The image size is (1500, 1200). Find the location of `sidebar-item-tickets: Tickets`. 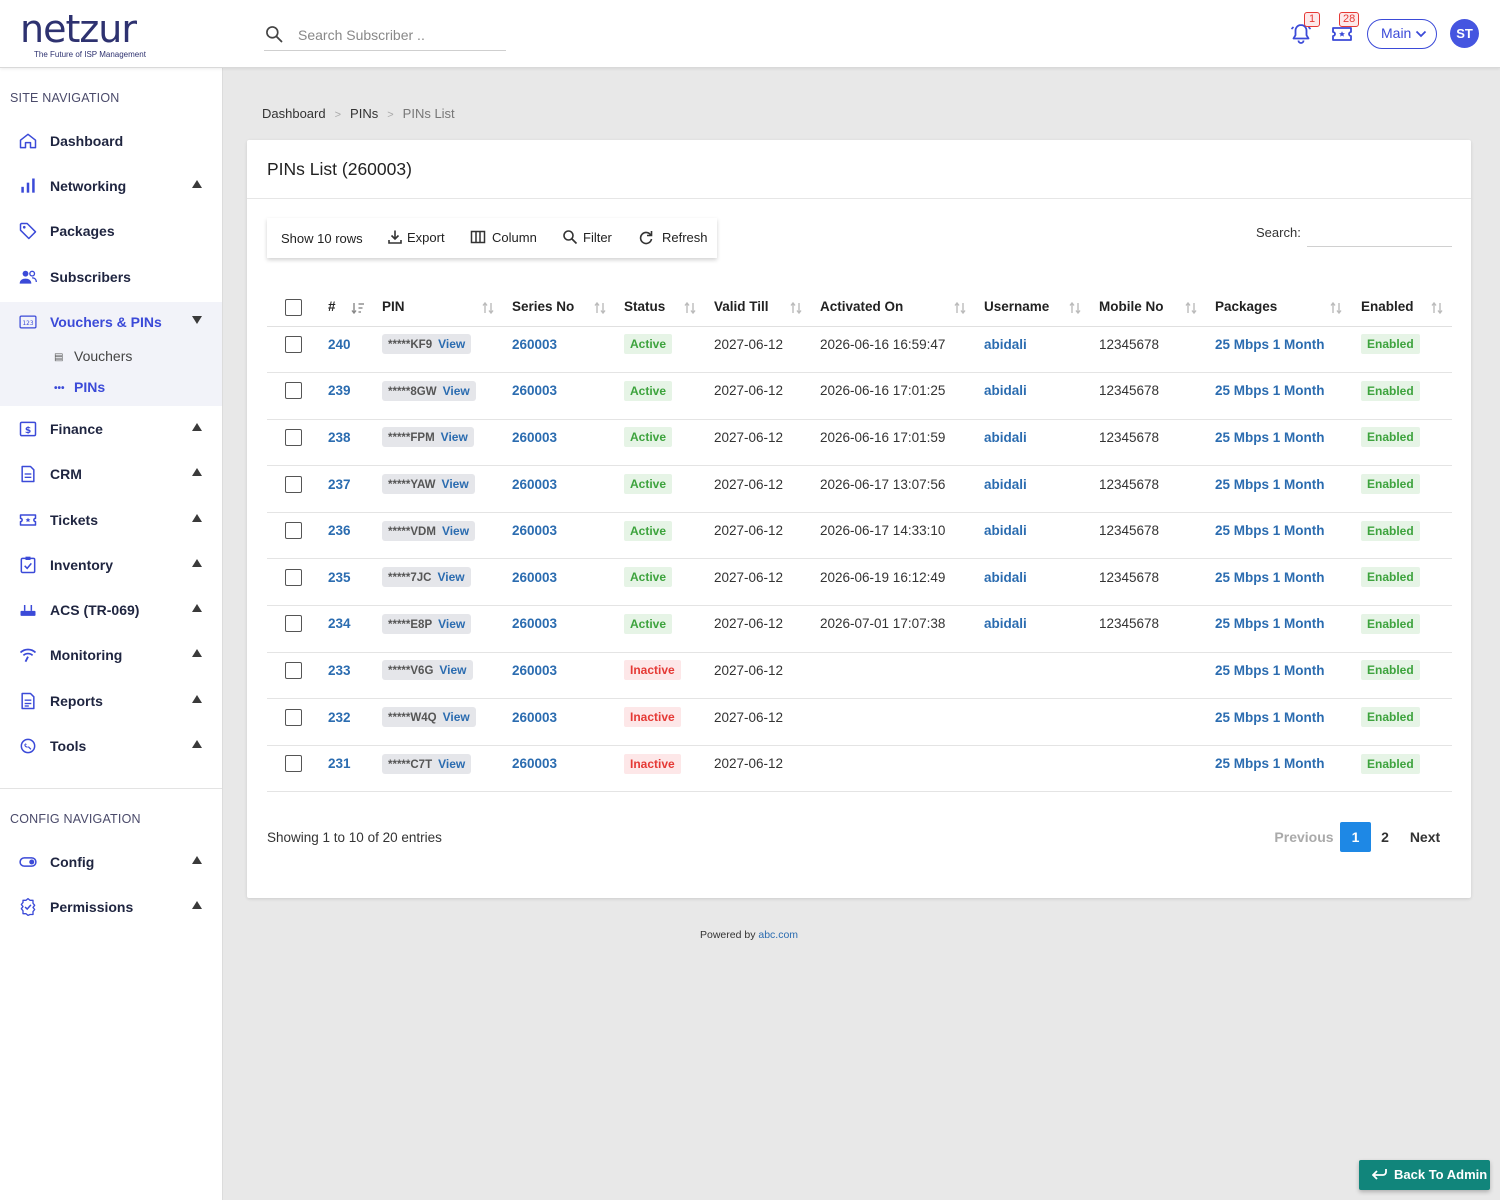

sidebar-item-tickets: Tickets is located at coordinates (111, 520).